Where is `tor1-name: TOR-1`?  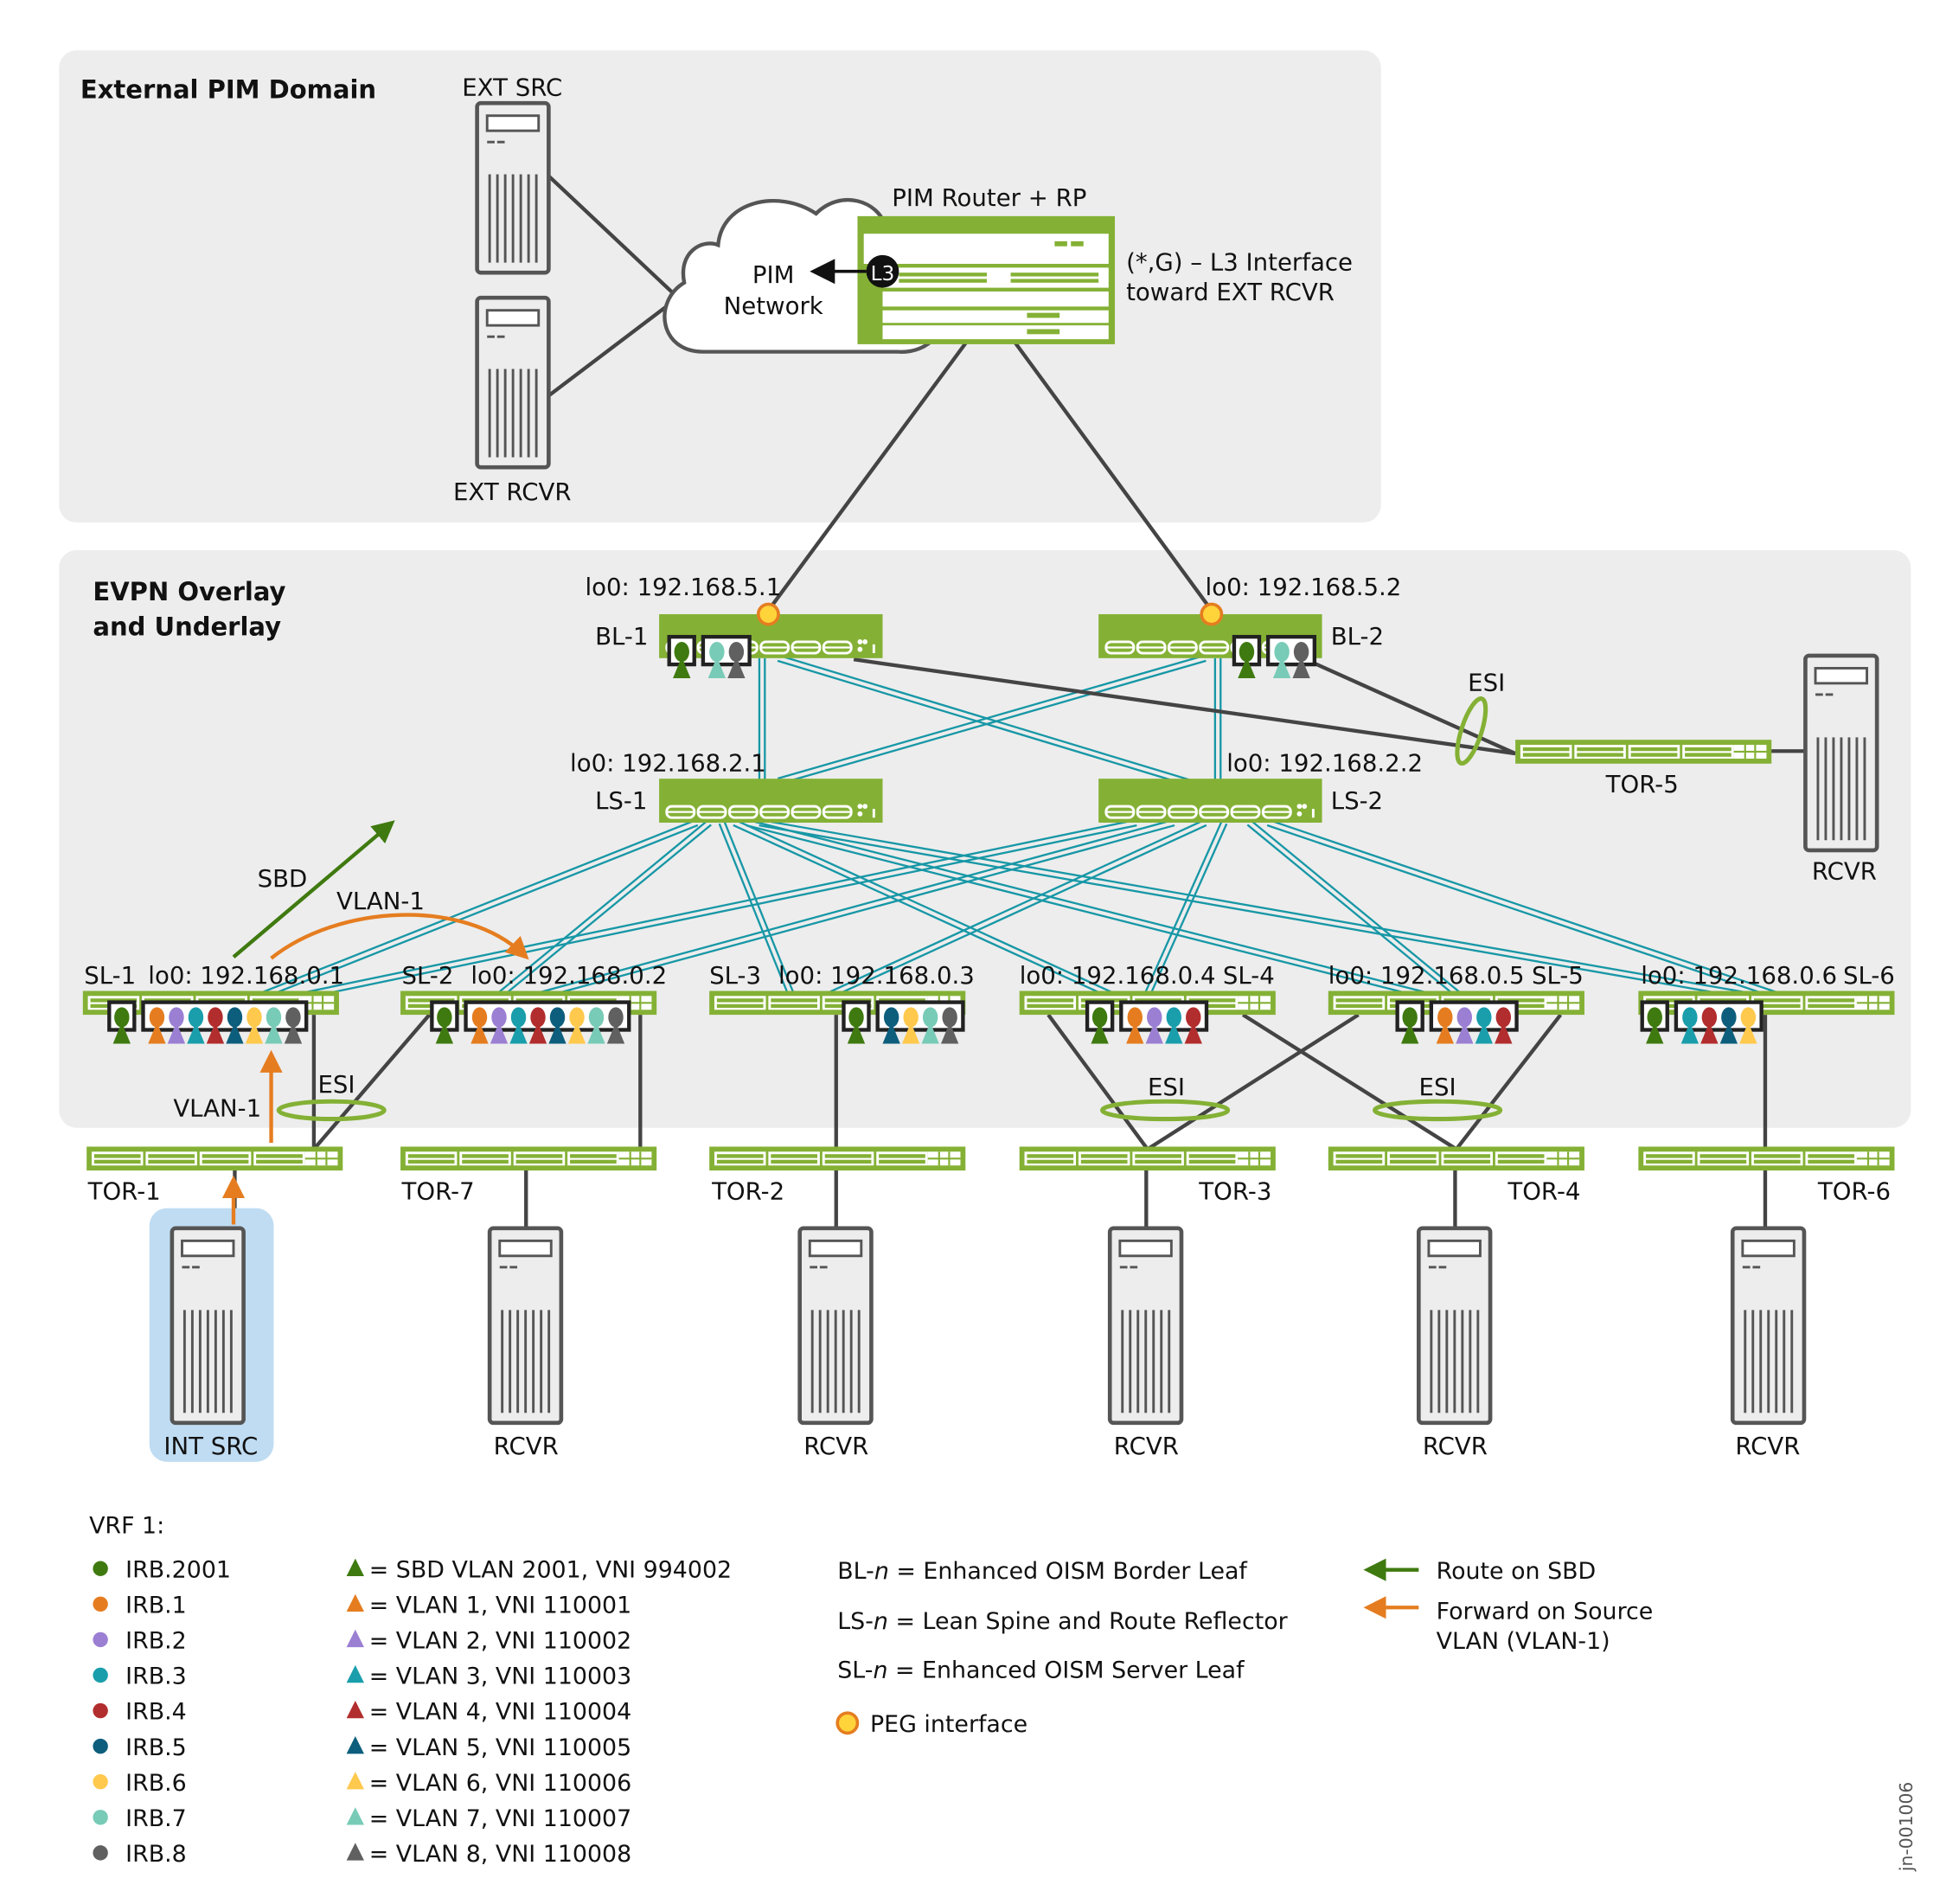 tor1-name: TOR-1 is located at coordinates (124, 1190).